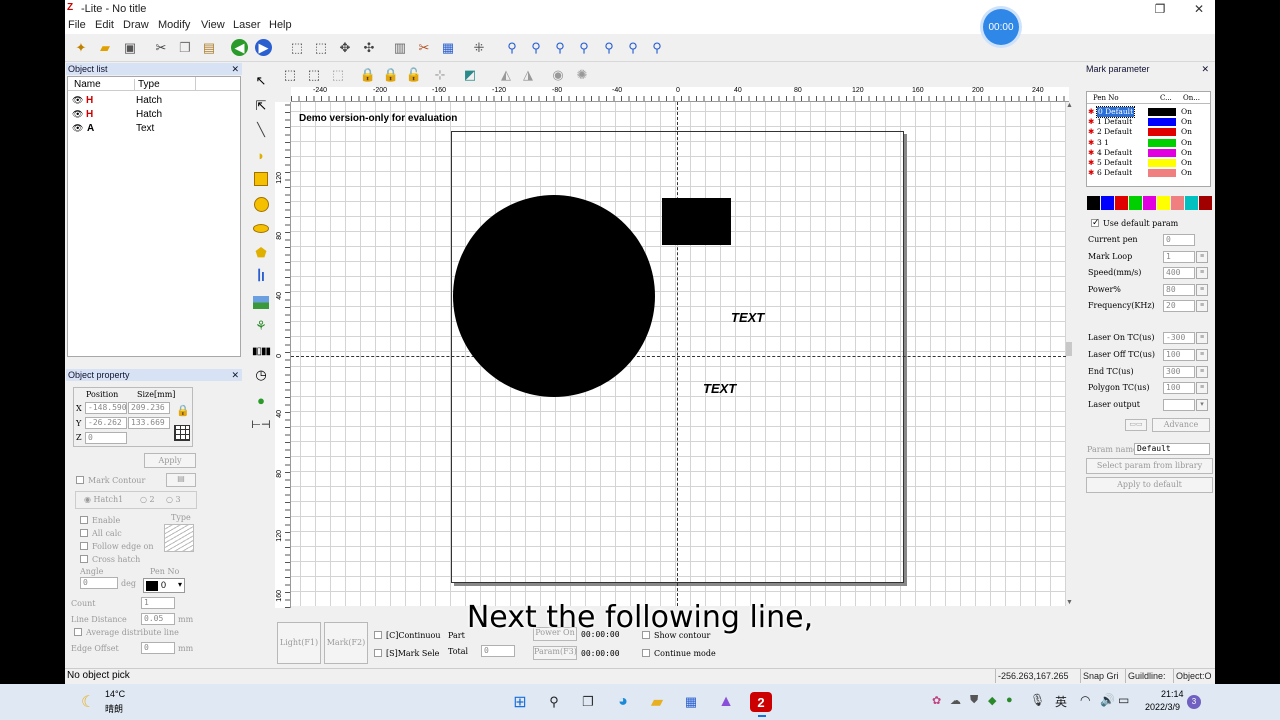 This screenshot has height=720, width=1280. Describe the element at coordinates (179, 538) in the screenshot. I see `hatch-type-icon` at that location.